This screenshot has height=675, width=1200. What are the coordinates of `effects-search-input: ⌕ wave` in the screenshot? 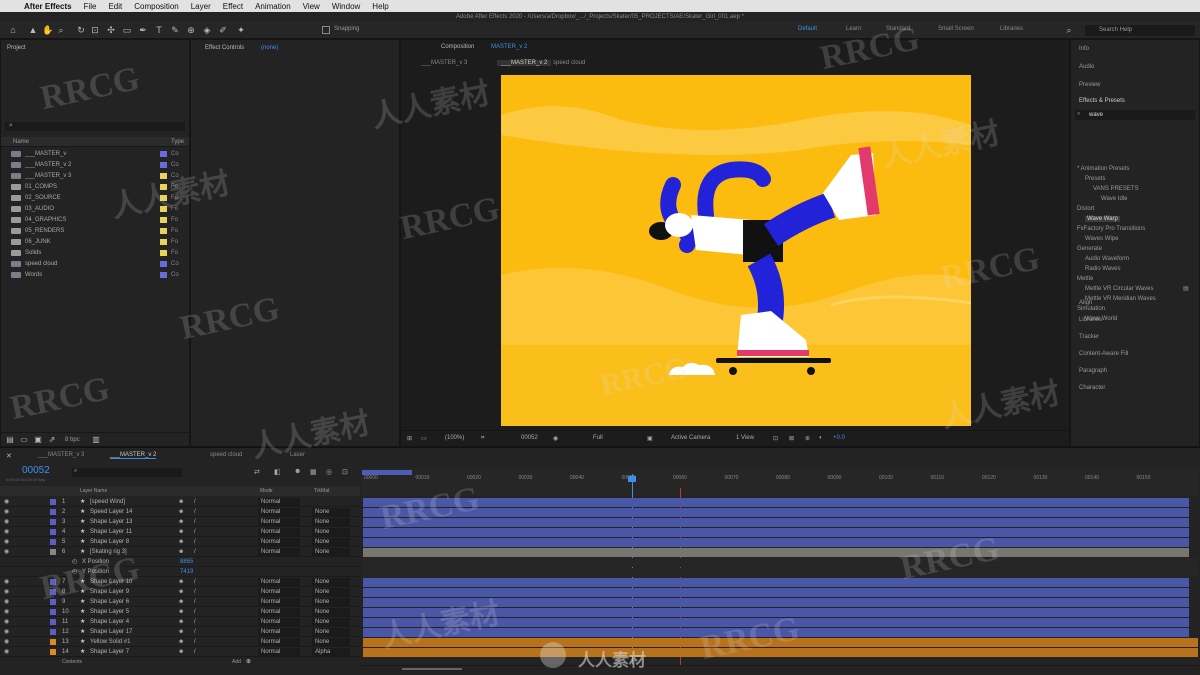 It's located at (1135, 115).